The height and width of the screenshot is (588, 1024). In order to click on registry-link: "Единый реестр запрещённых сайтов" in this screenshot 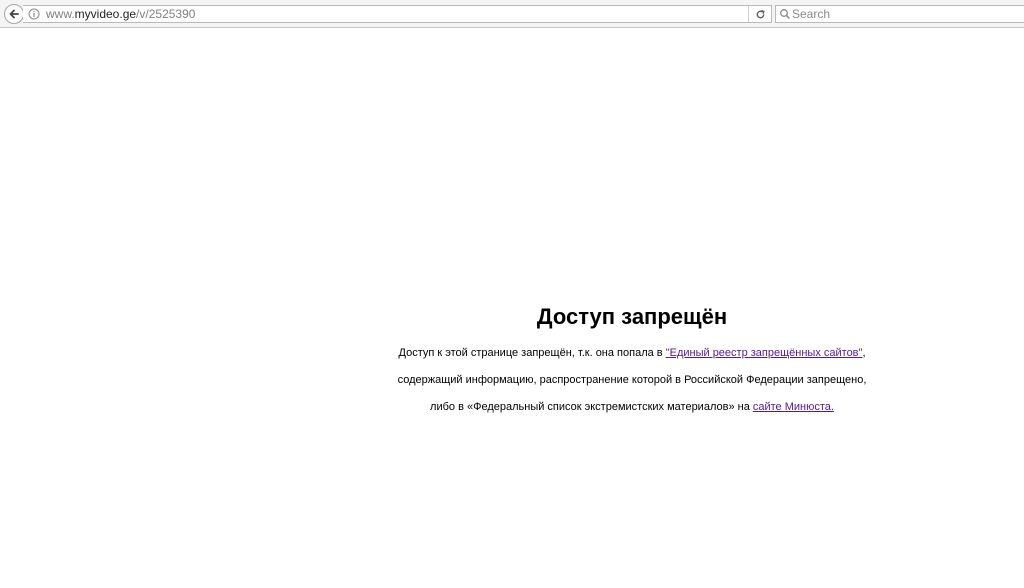, I will do `click(764, 353)`.